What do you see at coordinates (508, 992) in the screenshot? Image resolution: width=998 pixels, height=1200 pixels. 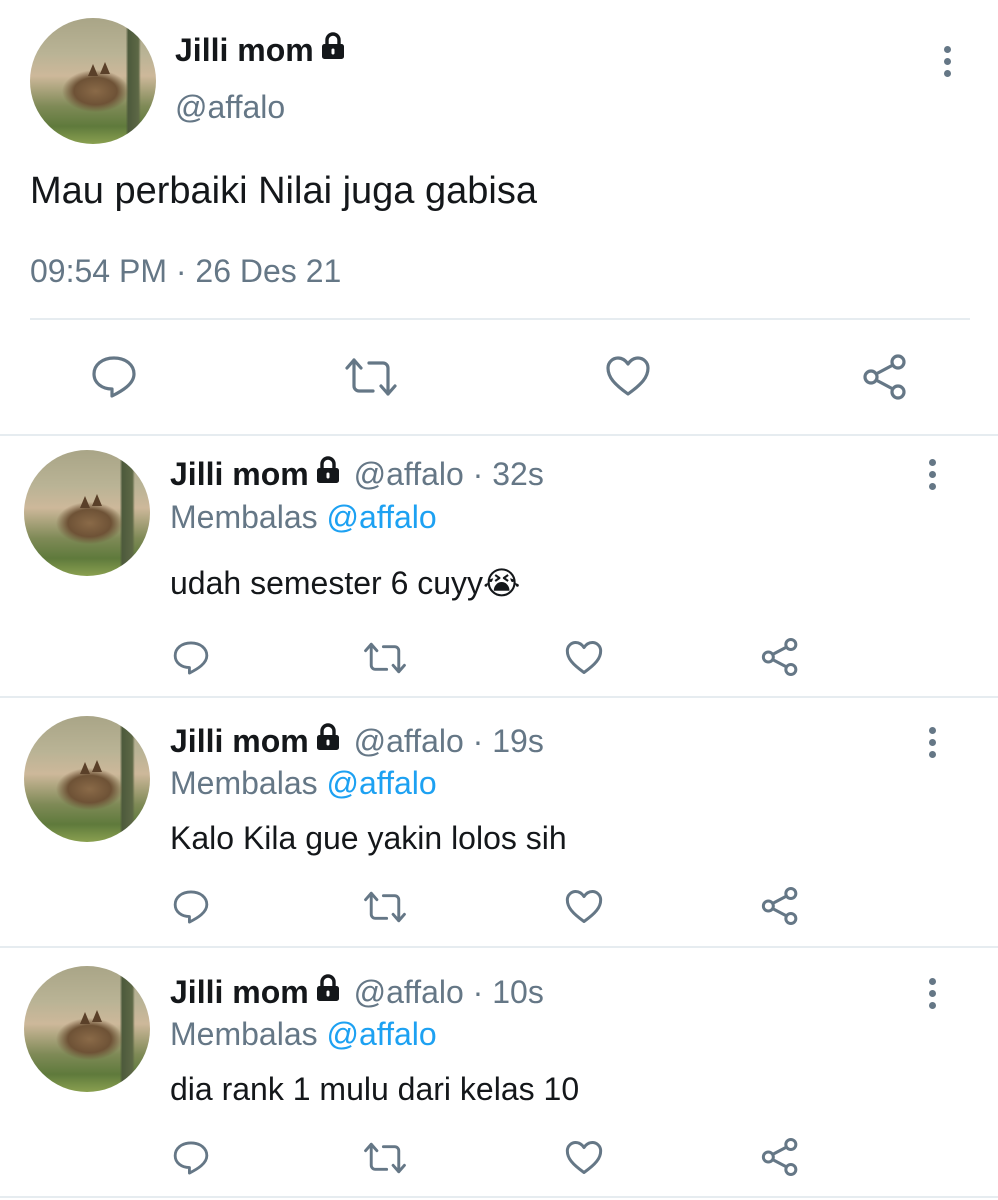 I see `tweet-time: · 10s` at bounding box center [508, 992].